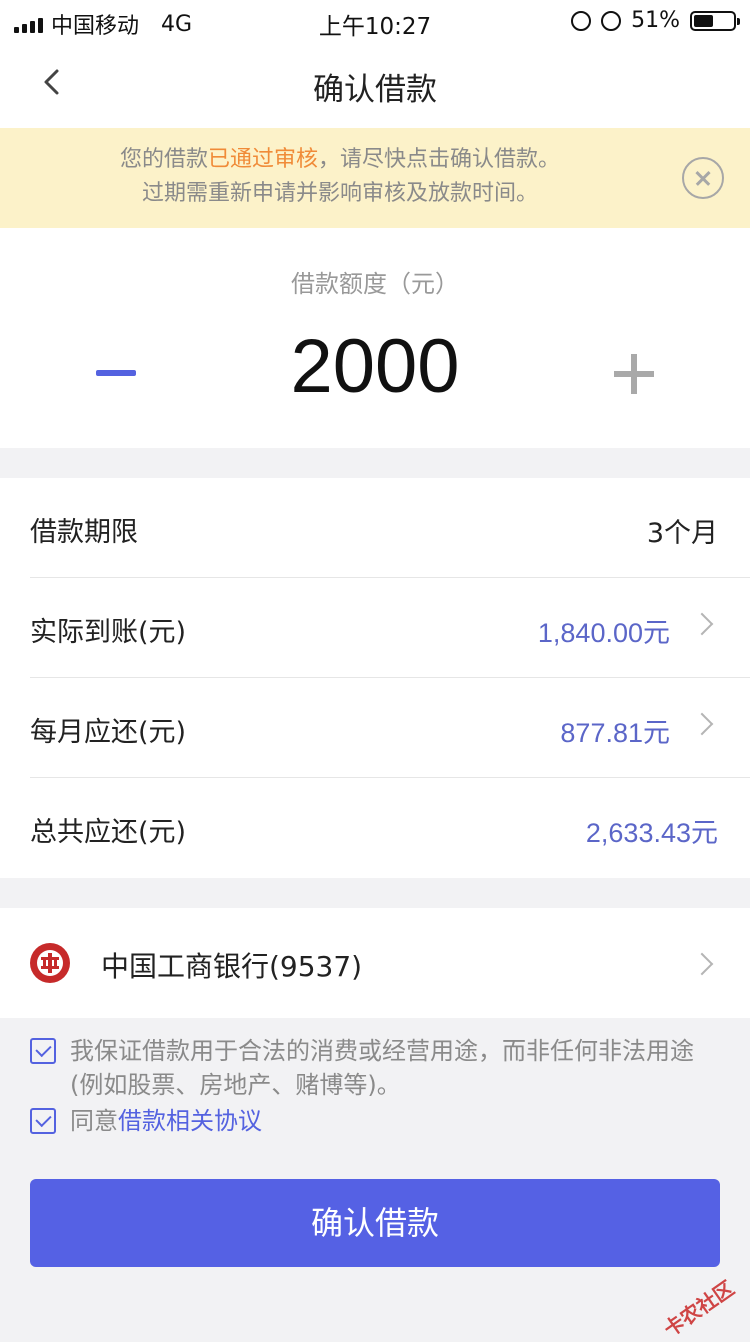 The width and height of the screenshot is (750, 1342). I want to click on confirm-loan-button: 确认借款, so click(375, 1223).